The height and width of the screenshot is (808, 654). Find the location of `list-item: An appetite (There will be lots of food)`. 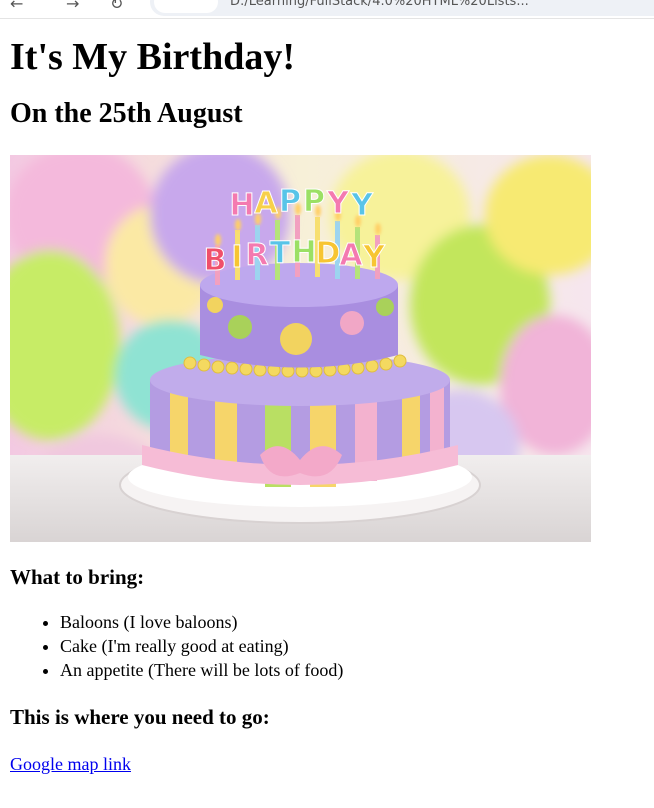

list-item: An appetite (There will be lots of food) is located at coordinates (352, 670).